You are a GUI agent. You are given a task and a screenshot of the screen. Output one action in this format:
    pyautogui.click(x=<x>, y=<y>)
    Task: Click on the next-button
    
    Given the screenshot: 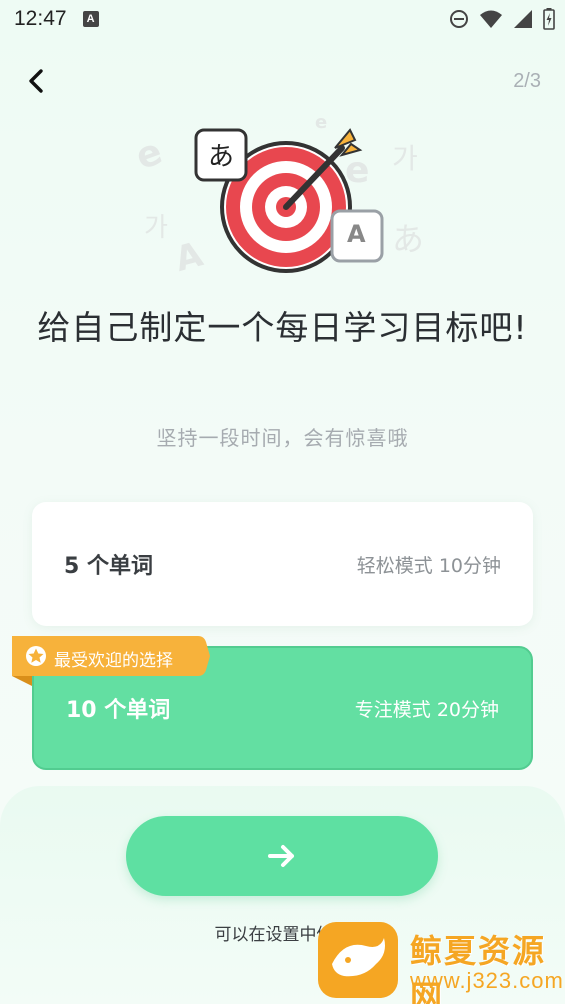 What is the action you would take?
    pyautogui.click(x=282, y=856)
    